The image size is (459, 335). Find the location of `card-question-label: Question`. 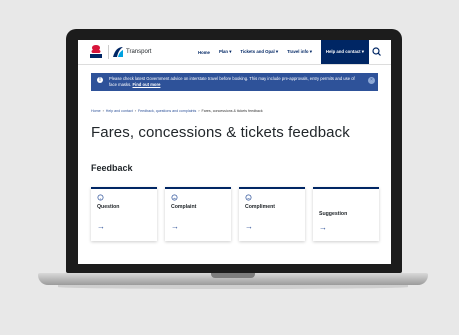

card-question-label: Question is located at coordinates (108, 207).